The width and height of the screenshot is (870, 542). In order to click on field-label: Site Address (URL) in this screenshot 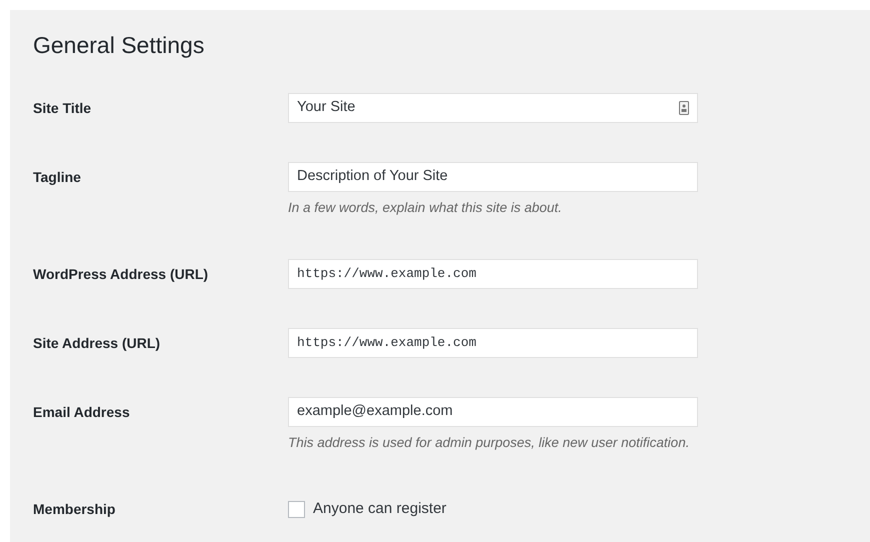, I will do `click(96, 343)`.